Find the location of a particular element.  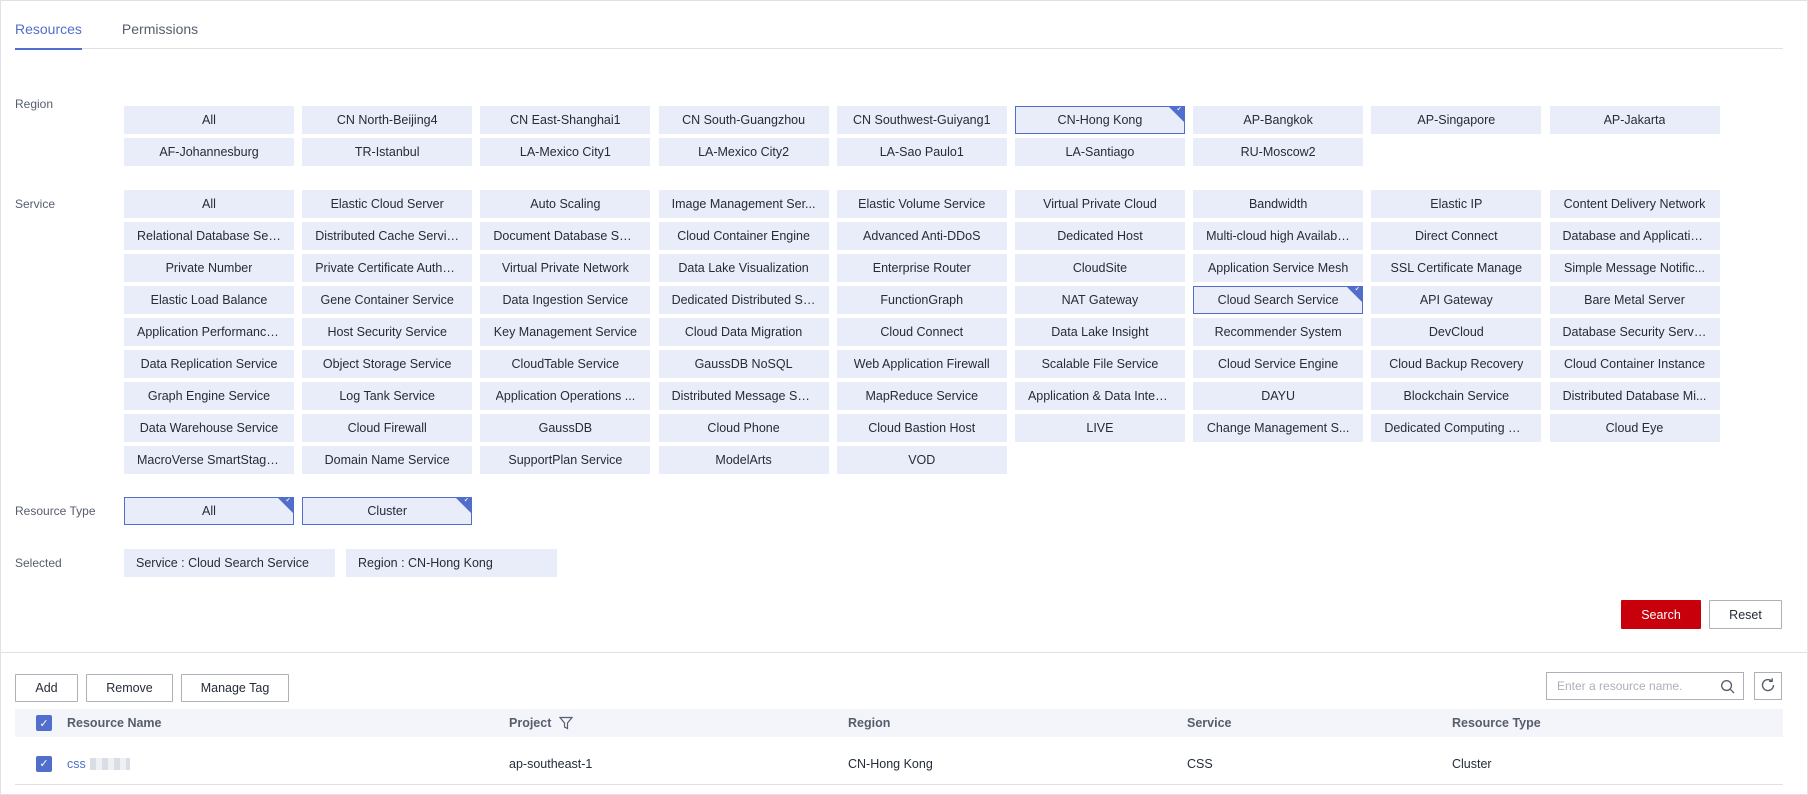

region-option-ap-singapore: AP-Singapore is located at coordinates (1456, 120).